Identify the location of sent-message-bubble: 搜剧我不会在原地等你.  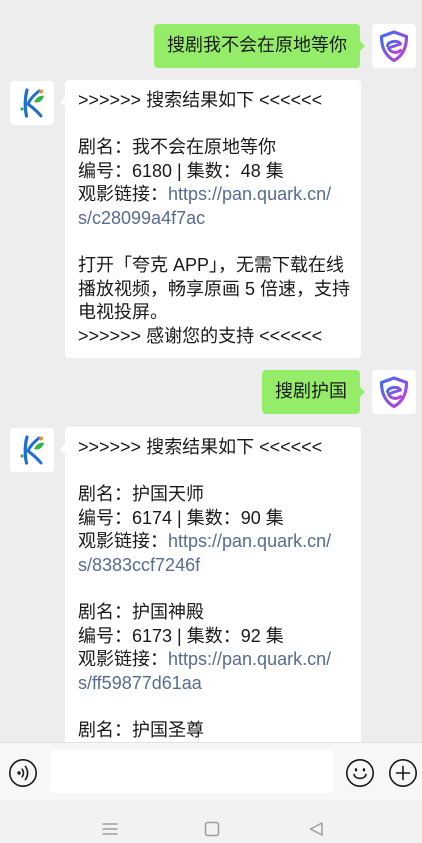
(259, 46).